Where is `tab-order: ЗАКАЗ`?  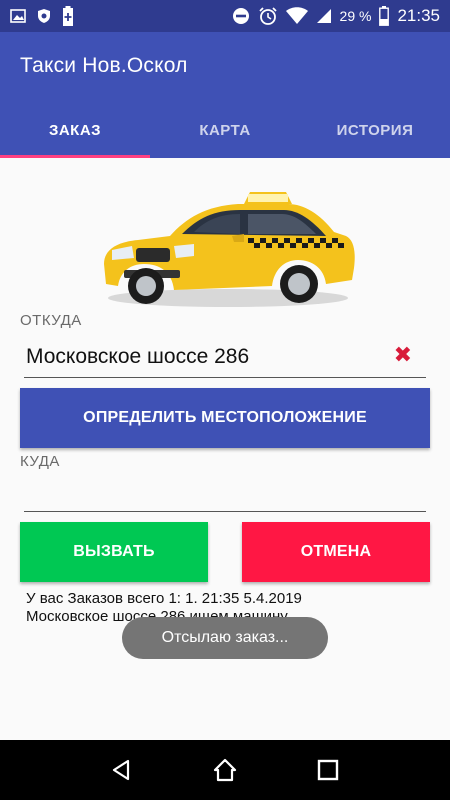 tab-order: ЗАКАЗ is located at coordinates (75, 130).